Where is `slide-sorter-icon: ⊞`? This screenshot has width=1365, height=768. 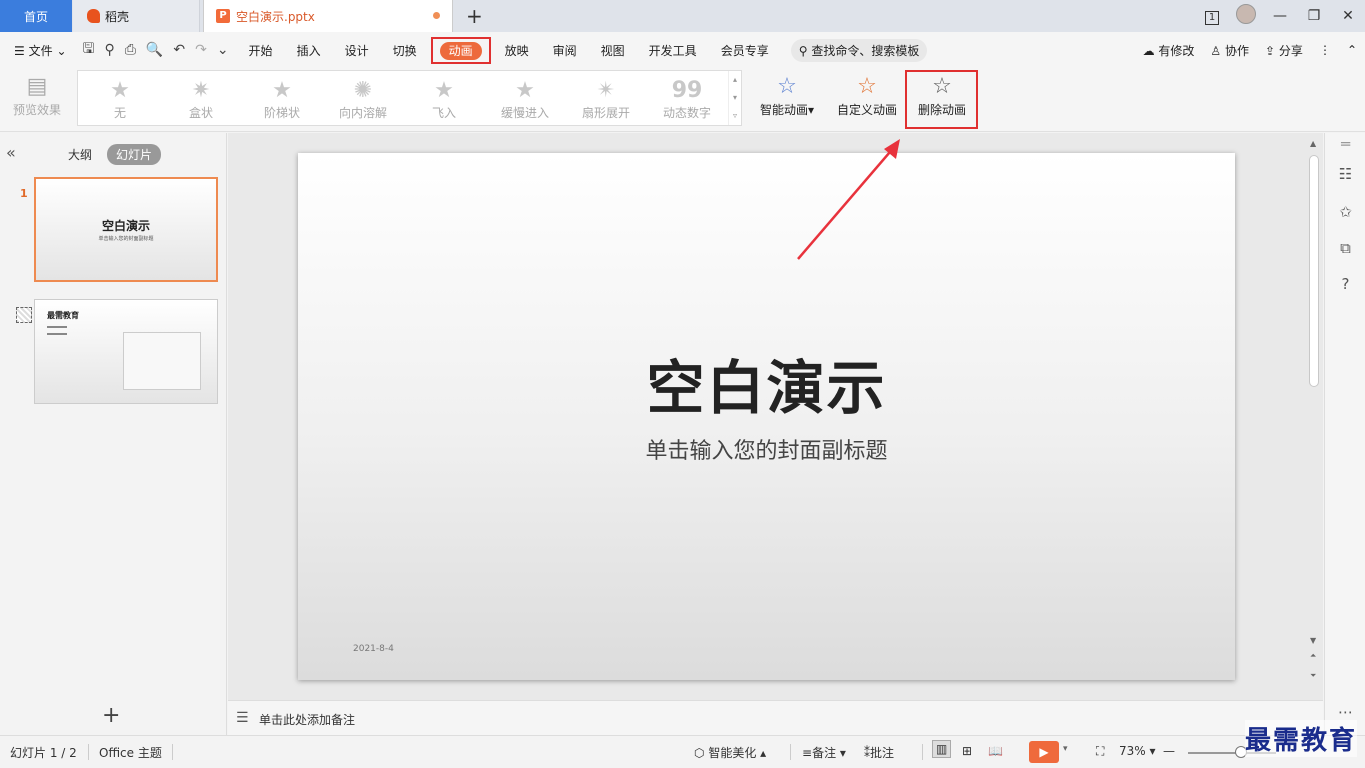 slide-sorter-icon: ⊞ is located at coordinates (967, 751).